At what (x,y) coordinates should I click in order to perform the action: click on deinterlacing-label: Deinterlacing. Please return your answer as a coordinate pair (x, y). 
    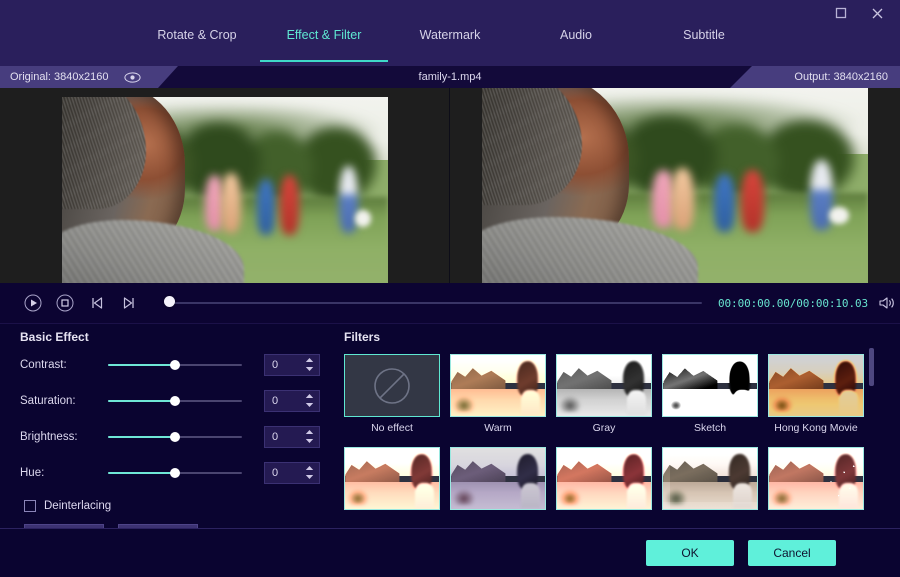
    Looking at the image, I should click on (78, 506).